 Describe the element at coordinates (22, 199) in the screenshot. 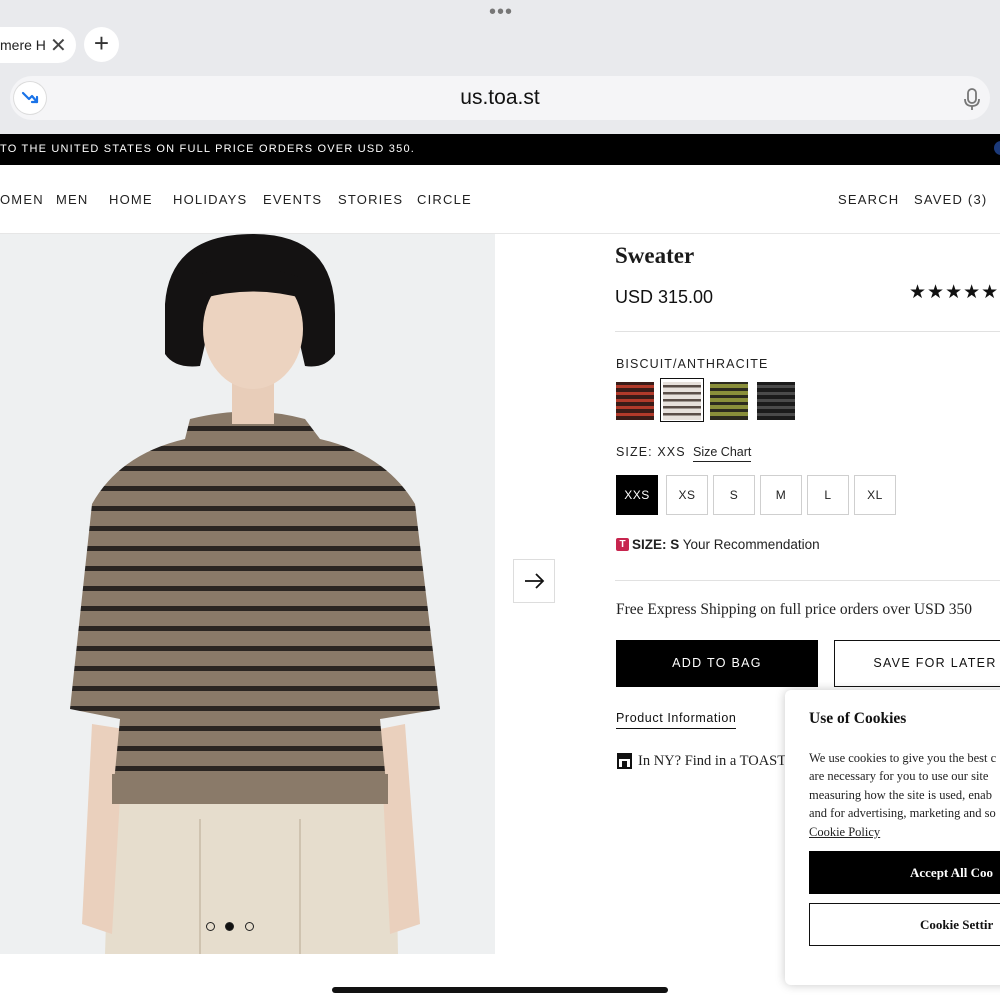

I see `nav-item-women: OMEN` at that location.